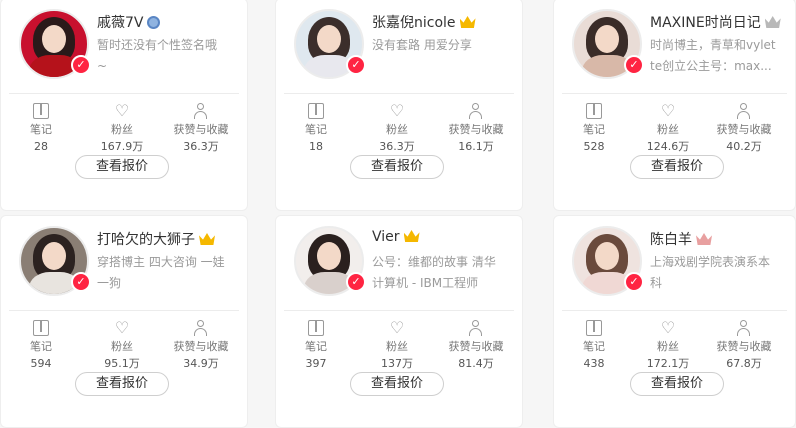  What do you see at coordinates (201, 363) in the screenshot?
I see `likes-count: 34.9万` at bounding box center [201, 363].